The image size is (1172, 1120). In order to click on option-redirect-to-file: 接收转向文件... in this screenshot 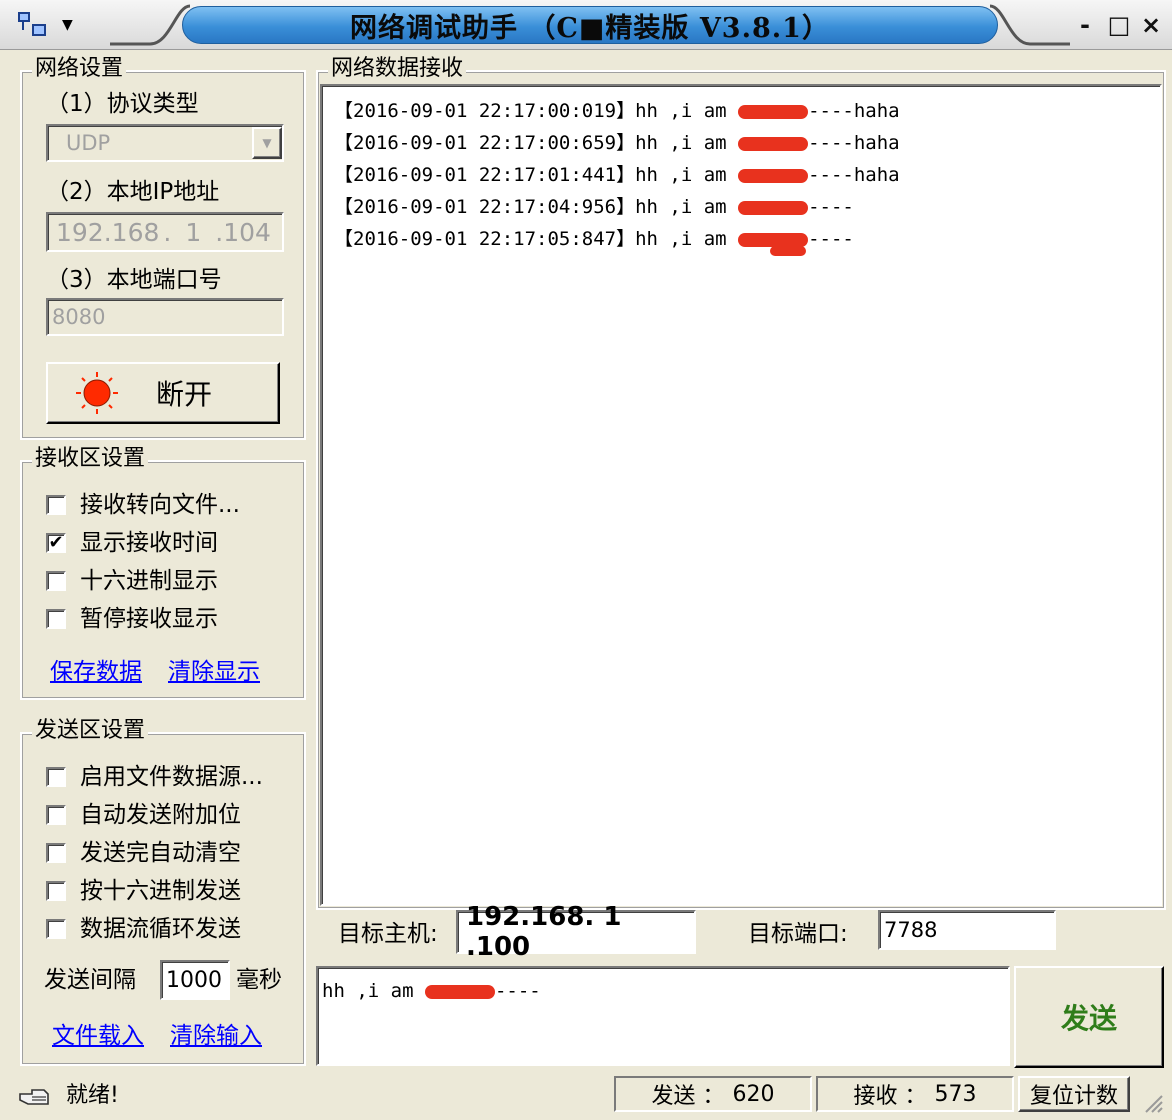, I will do `click(143, 505)`.